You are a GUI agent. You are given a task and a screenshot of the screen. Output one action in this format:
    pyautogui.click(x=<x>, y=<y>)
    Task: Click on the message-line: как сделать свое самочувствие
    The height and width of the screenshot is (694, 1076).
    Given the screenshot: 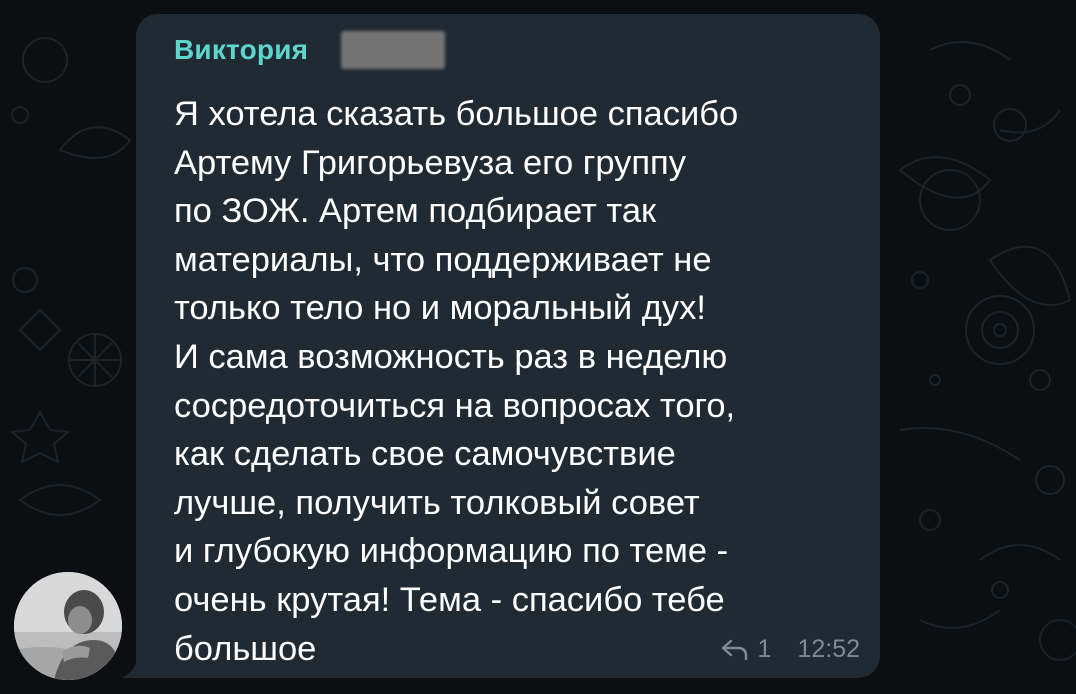 What is the action you would take?
    pyautogui.click(x=425, y=454)
    